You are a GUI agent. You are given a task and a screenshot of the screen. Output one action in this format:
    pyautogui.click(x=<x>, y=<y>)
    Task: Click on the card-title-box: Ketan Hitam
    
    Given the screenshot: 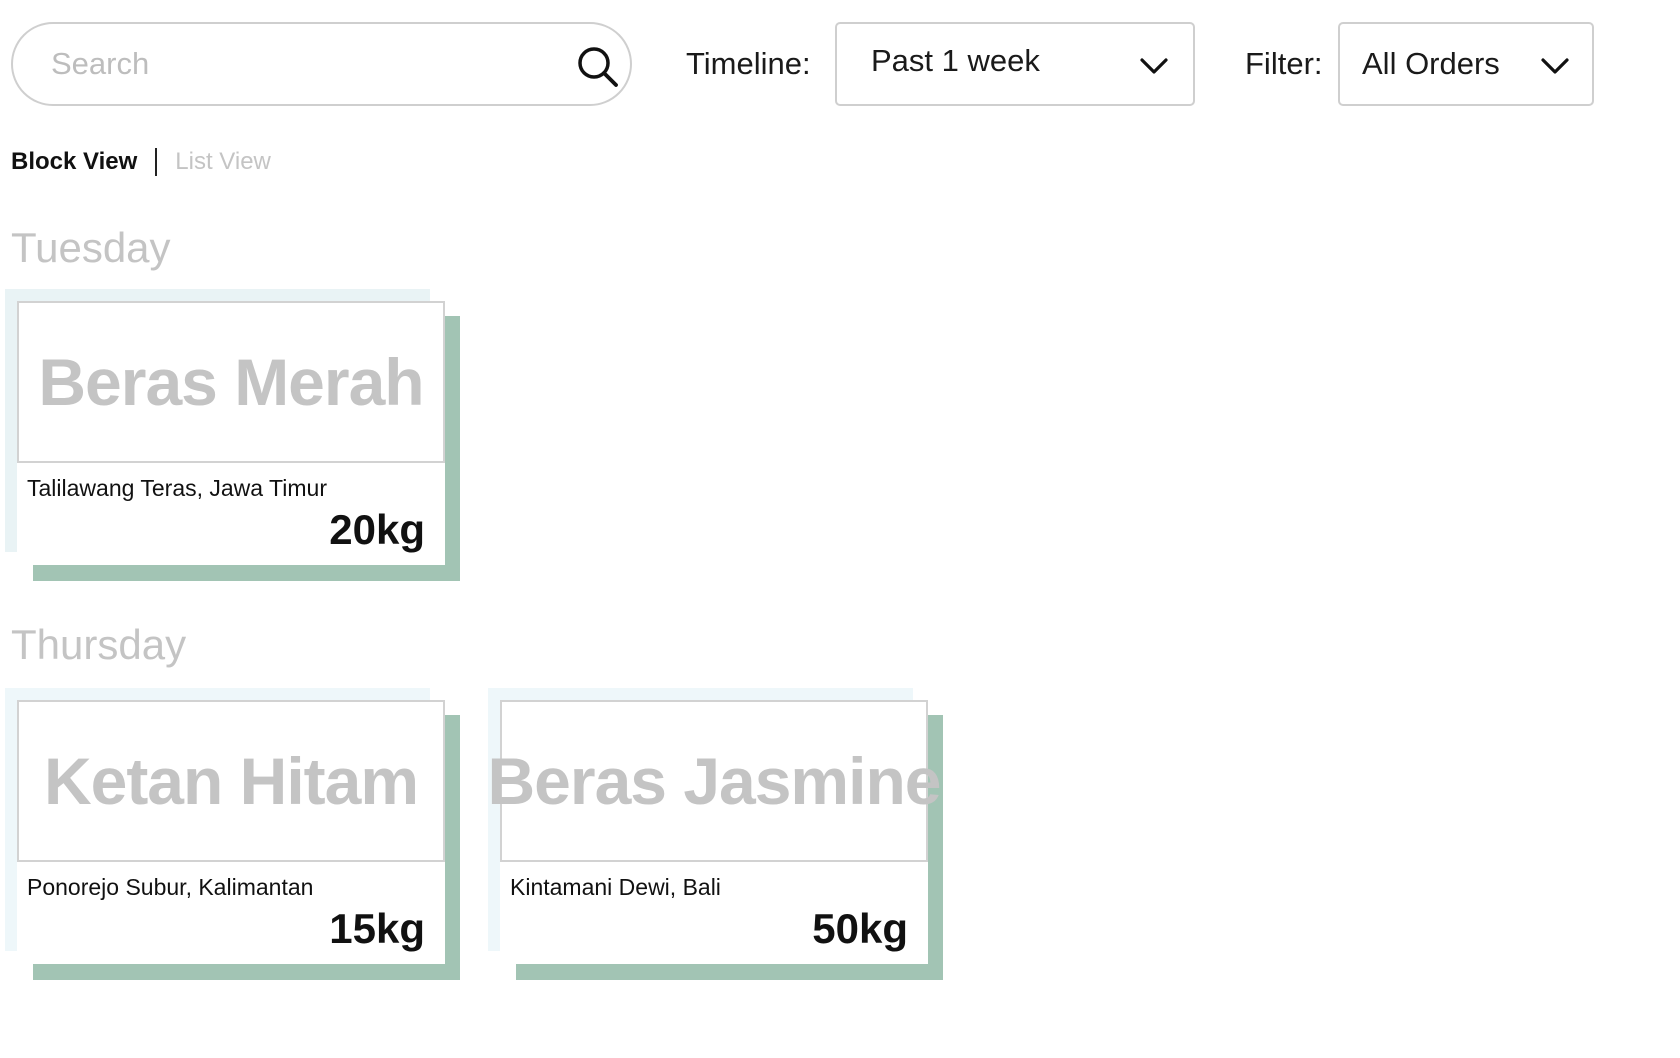 What is the action you would take?
    pyautogui.click(x=231, y=781)
    